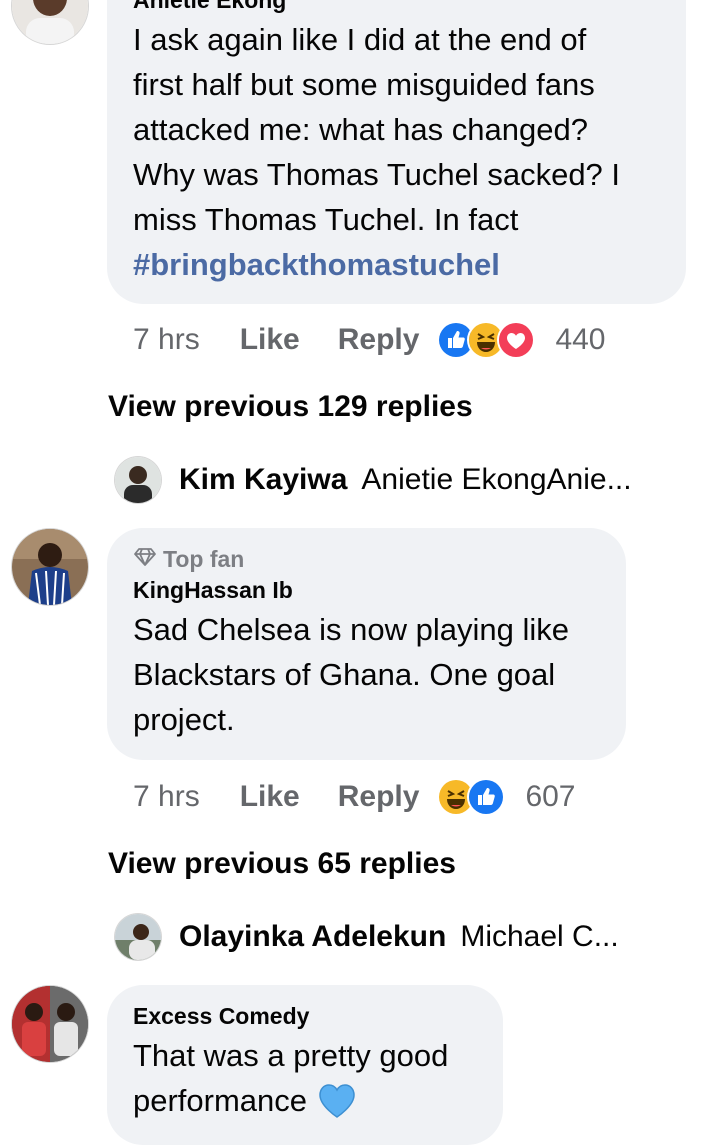 The width and height of the screenshot is (706, 1145). I want to click on hashtag-link: #bringbackthomastuchel, so click(396, 264).